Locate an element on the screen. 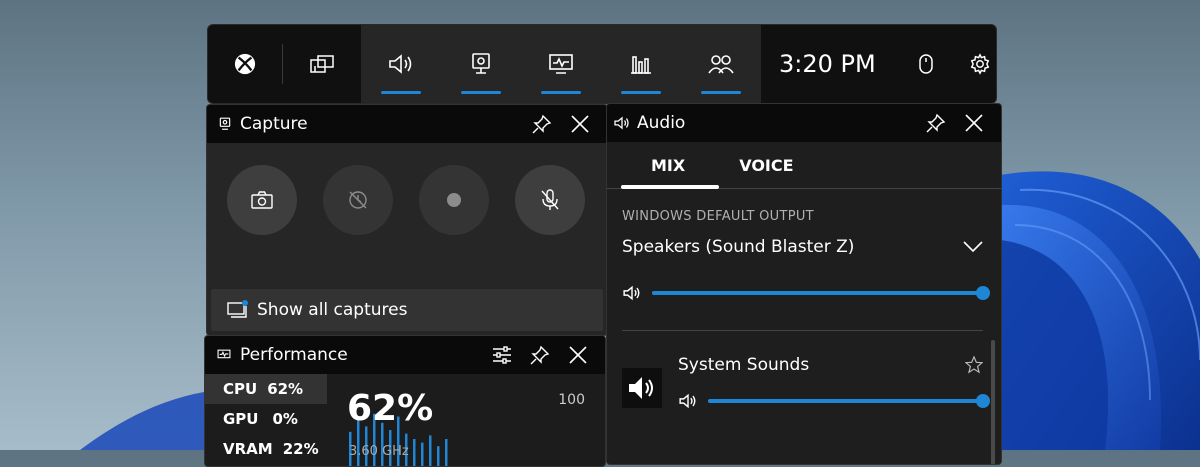  cpu-big-value: 62% is located at coordinates (390, 408).